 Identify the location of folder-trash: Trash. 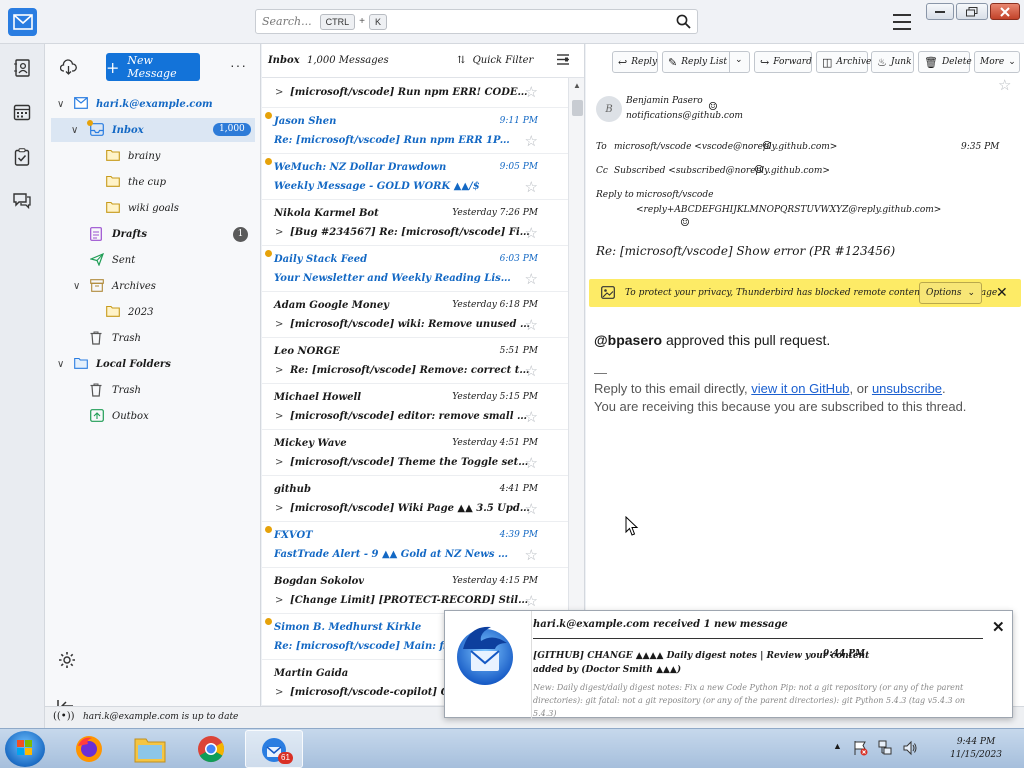
(153, 338).